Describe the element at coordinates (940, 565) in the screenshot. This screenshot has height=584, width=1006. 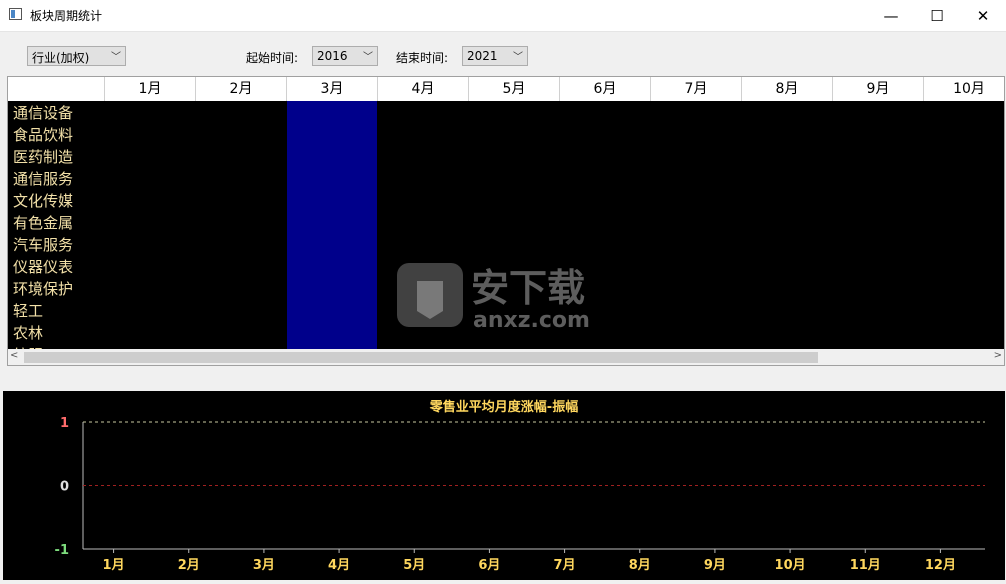
I see `x-tick-label: 12月` at that location.